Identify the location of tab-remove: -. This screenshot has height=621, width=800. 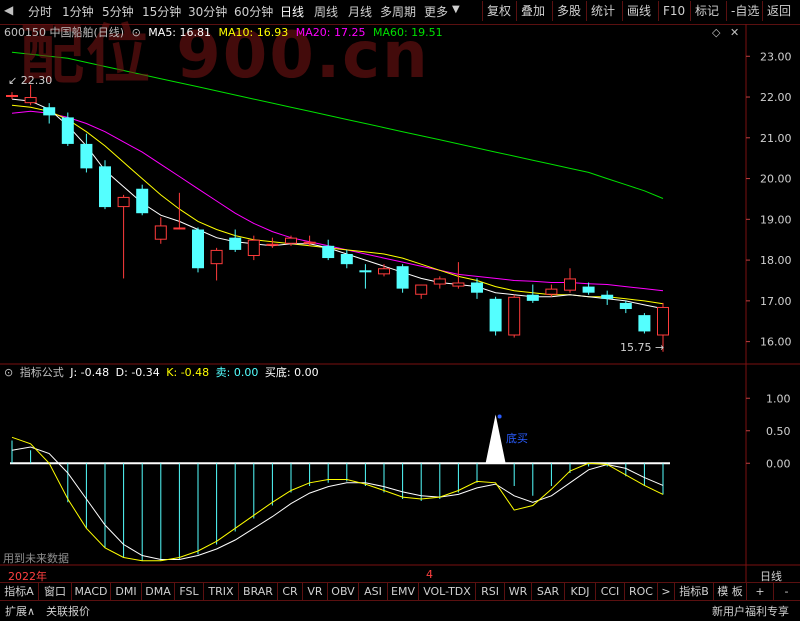
(786, 592).